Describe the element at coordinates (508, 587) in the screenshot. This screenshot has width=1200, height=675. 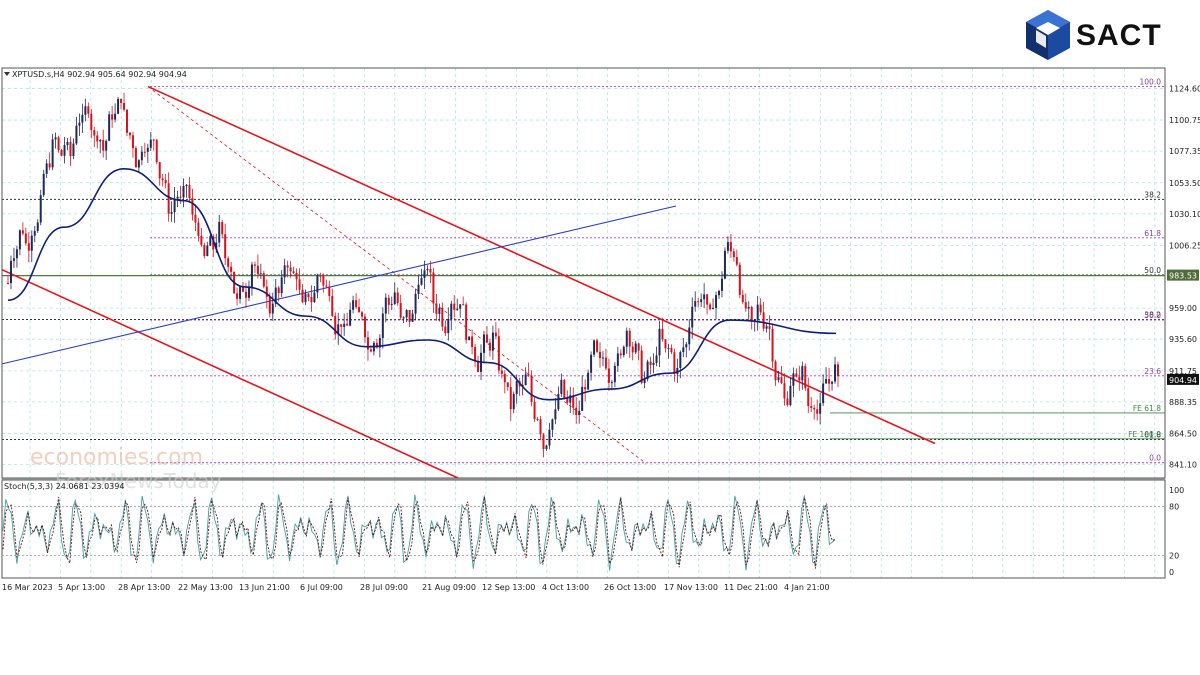
I see `x-tick-label: 12 Sep 13:00` at that location.